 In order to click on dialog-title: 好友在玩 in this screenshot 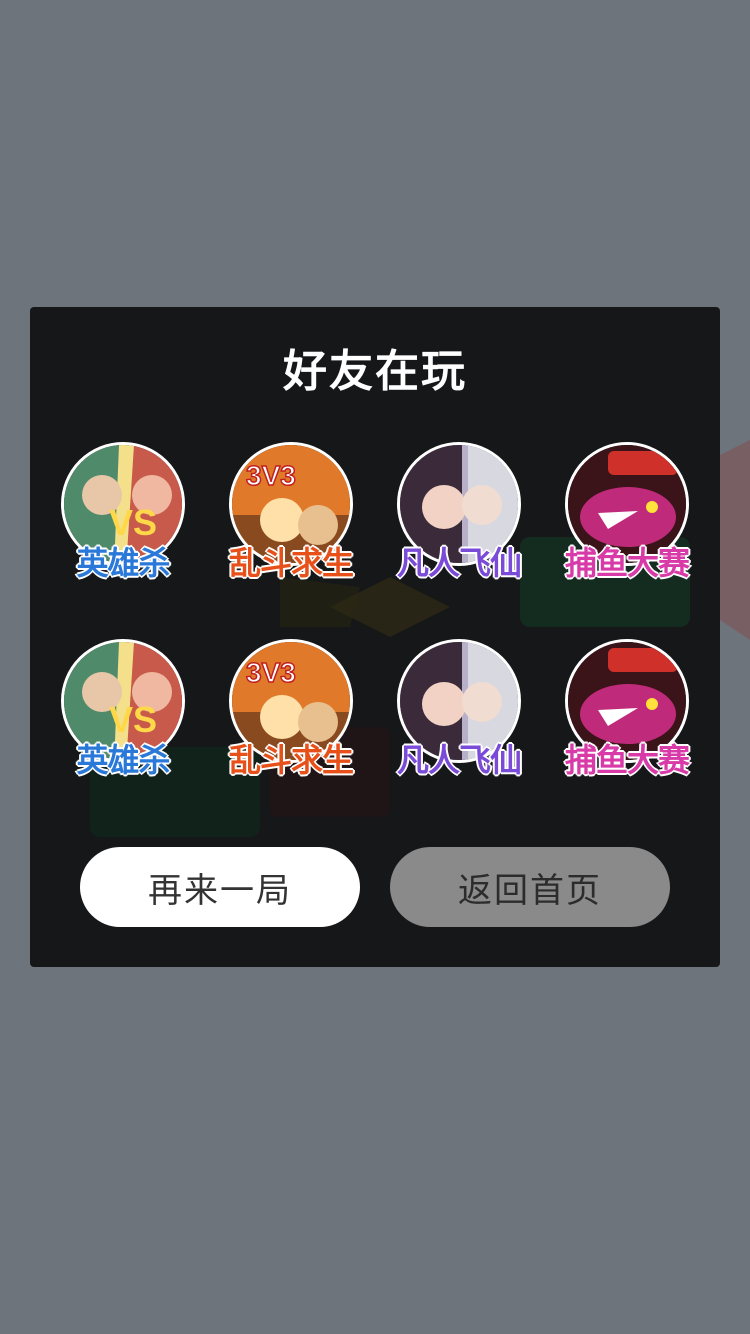, I will do `click(375, 371)`.